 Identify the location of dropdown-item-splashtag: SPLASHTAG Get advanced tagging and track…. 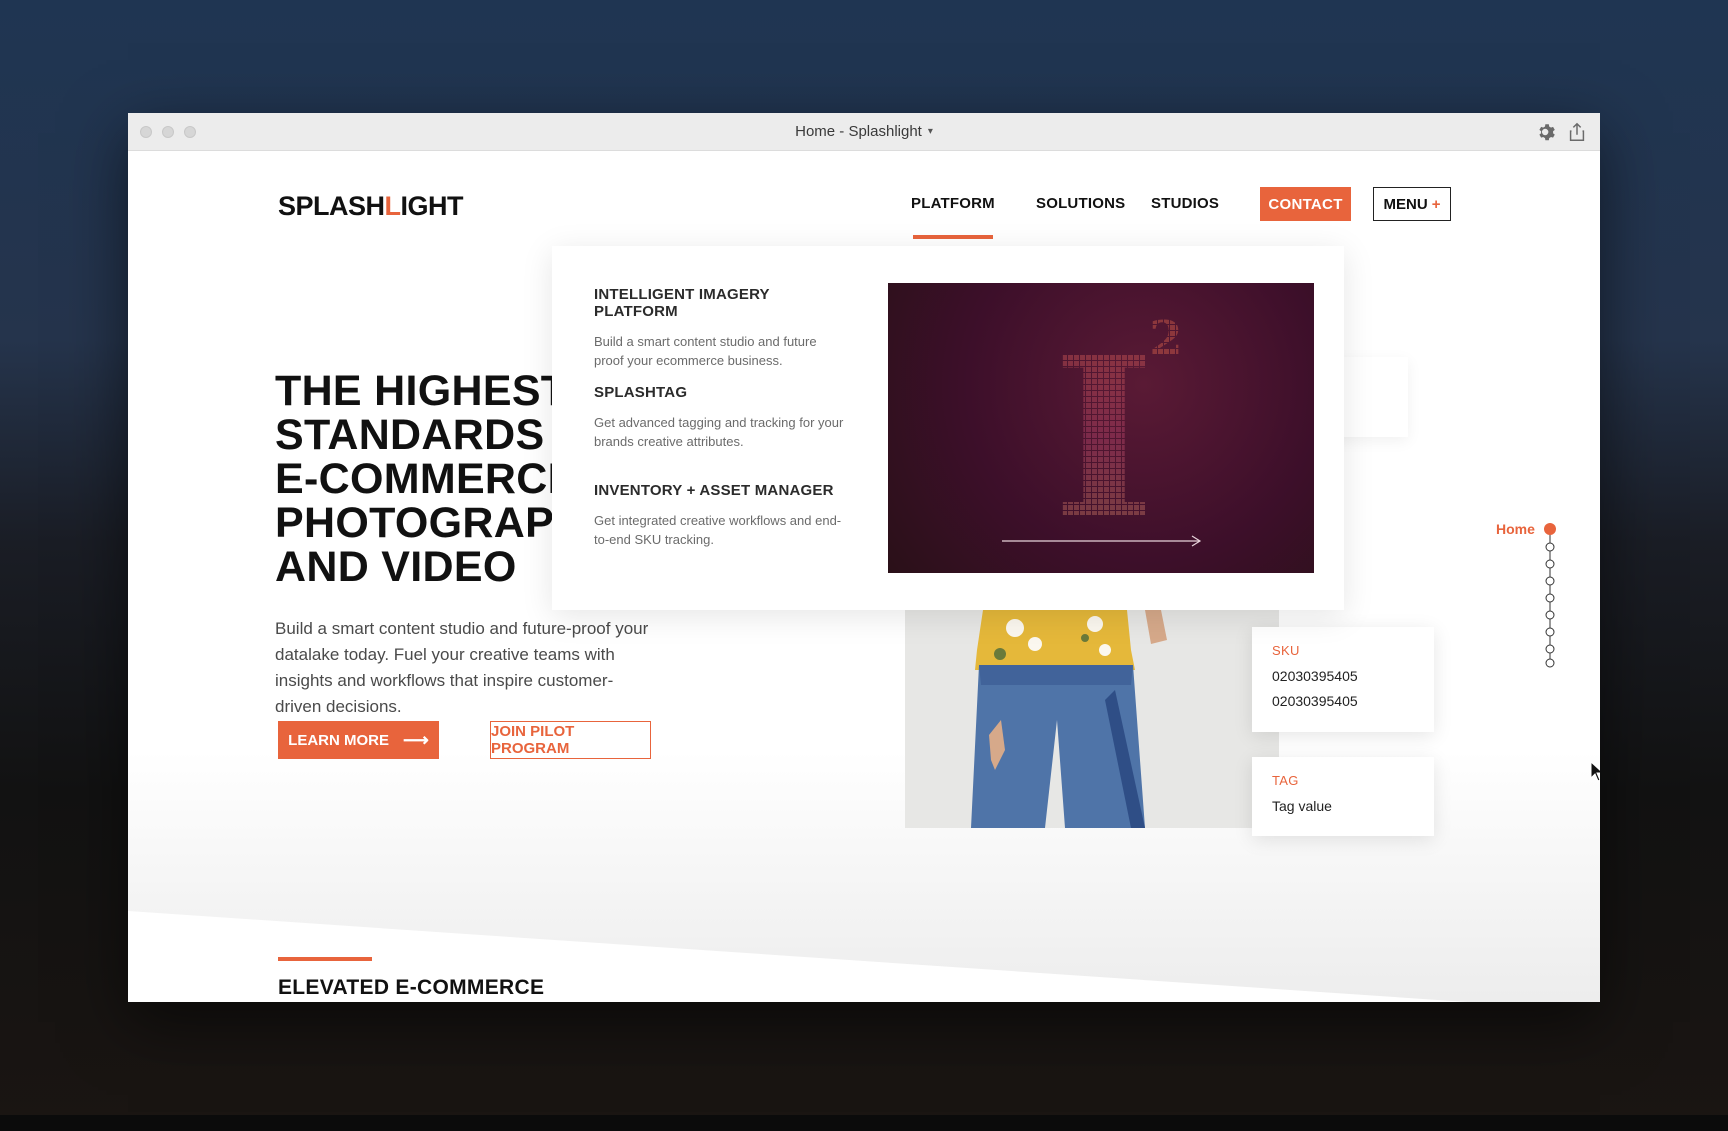
(719, 417).